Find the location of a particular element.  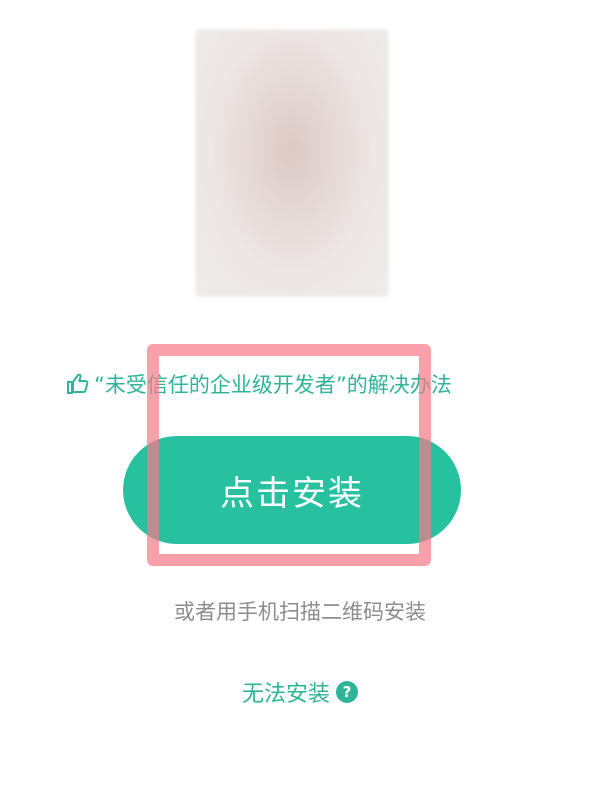

thumbs-up-icon is located at coordinates (77, 384).